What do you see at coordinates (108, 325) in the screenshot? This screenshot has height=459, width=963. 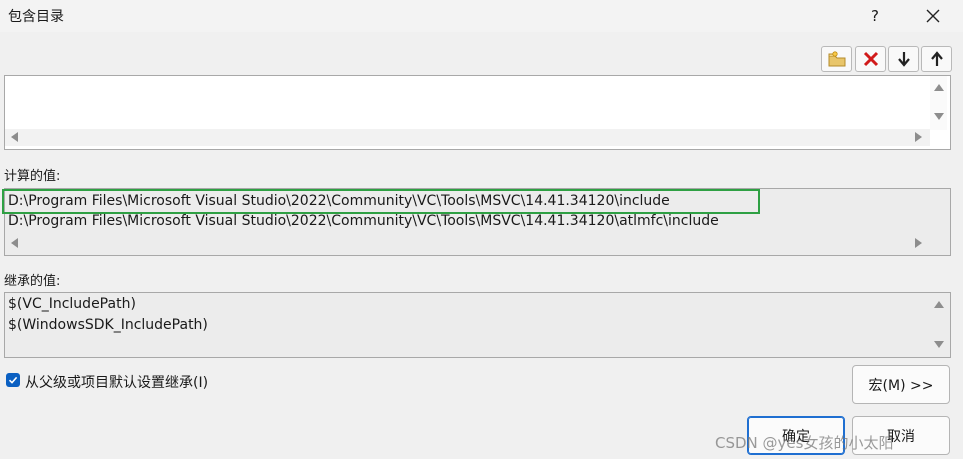 I see `inherited-line-2: $(WindowsSDK_IncludePath)` at bounding box center [108, 325].